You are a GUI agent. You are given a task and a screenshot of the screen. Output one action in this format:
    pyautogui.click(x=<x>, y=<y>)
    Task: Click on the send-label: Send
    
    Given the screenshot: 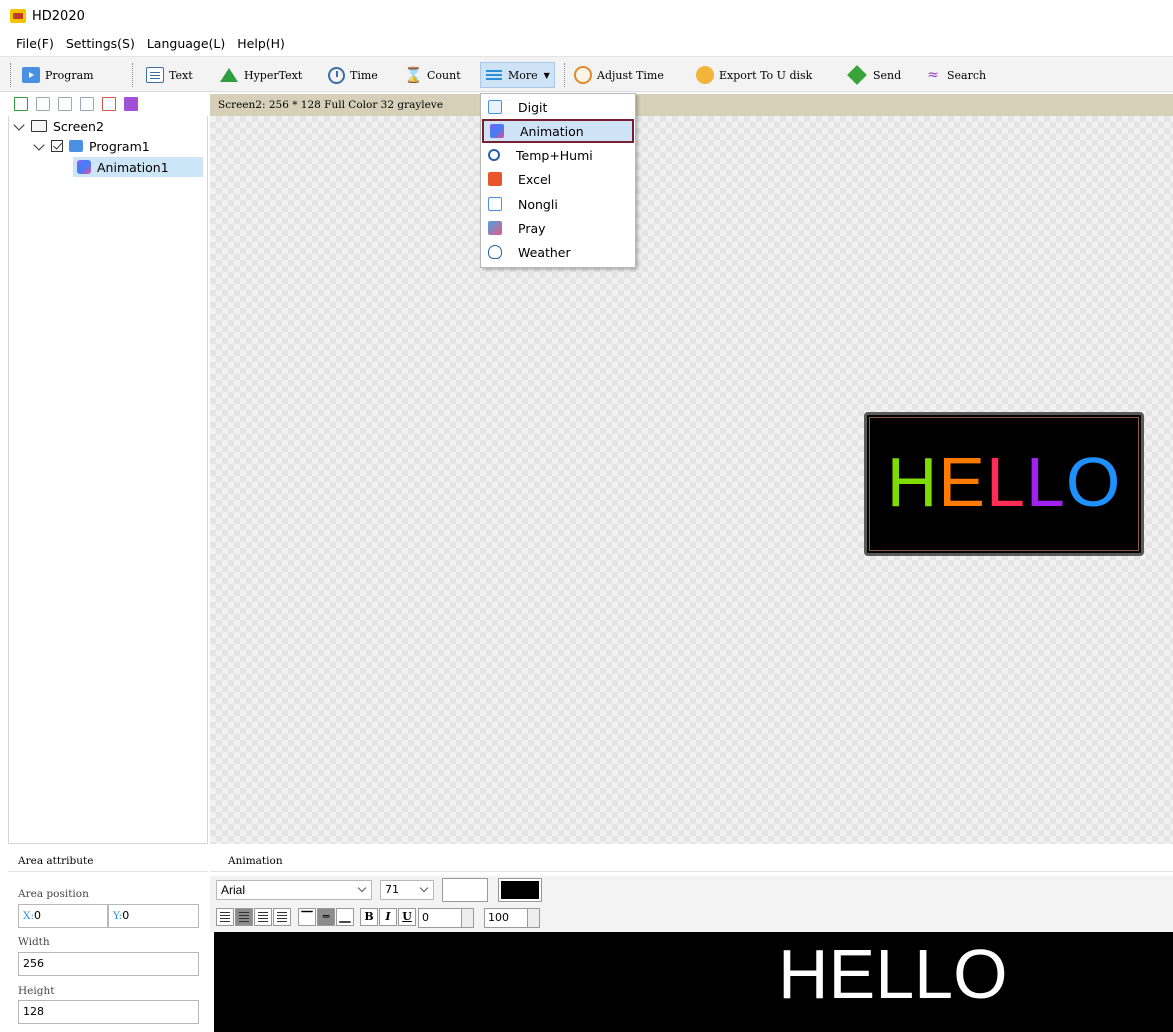 What is the action you would take?
    pyautogui.click(x=887, y=75)
    